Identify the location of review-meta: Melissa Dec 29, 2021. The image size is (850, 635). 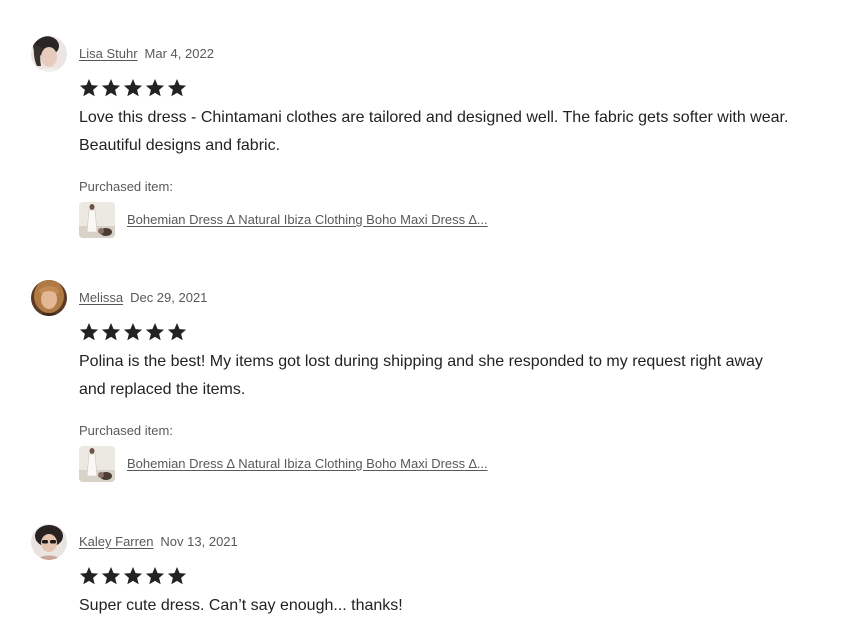
(143, 298).